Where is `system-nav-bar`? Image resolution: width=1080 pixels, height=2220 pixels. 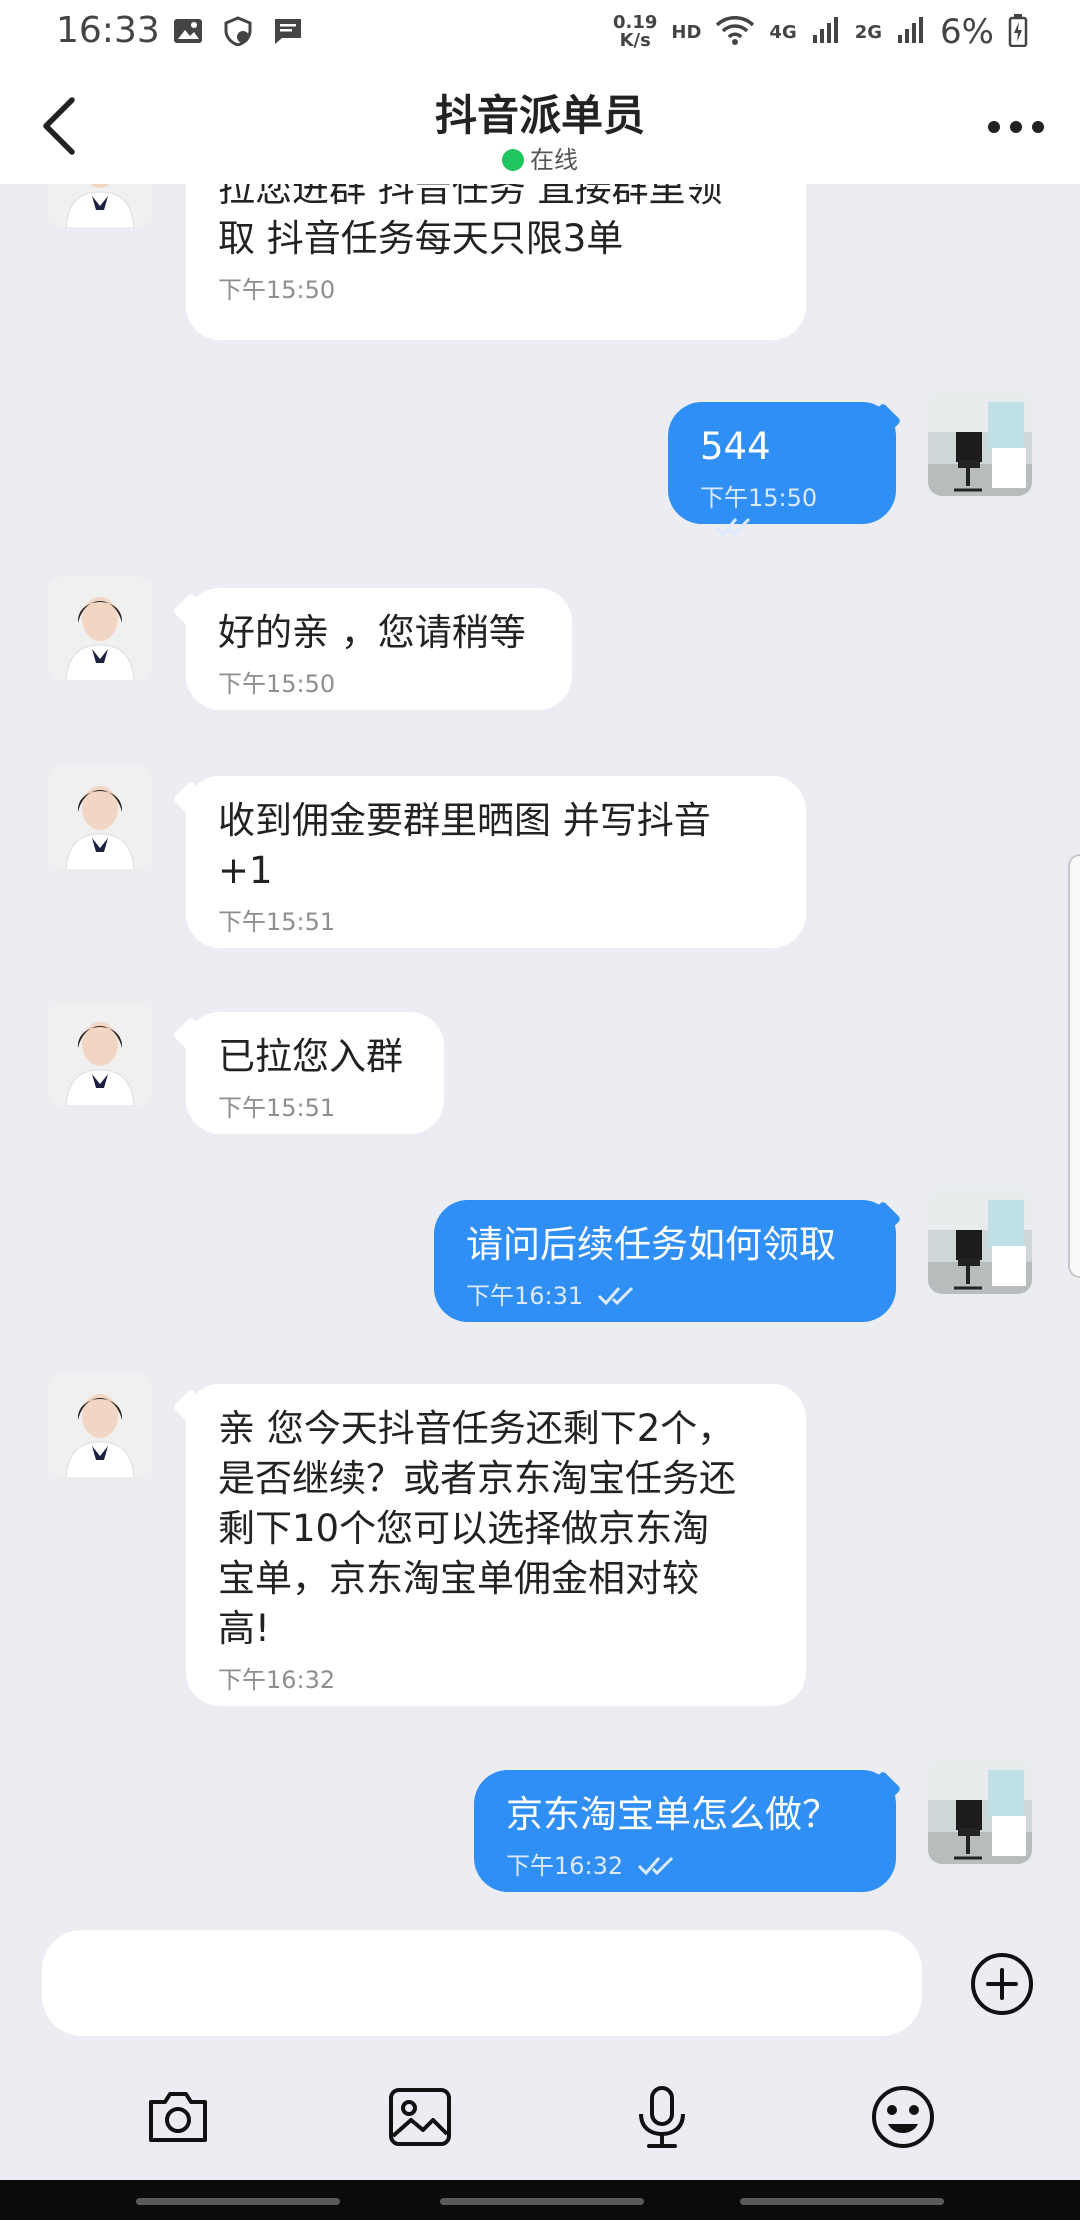
system-nav-bar is located at coordinates (540, 2200).